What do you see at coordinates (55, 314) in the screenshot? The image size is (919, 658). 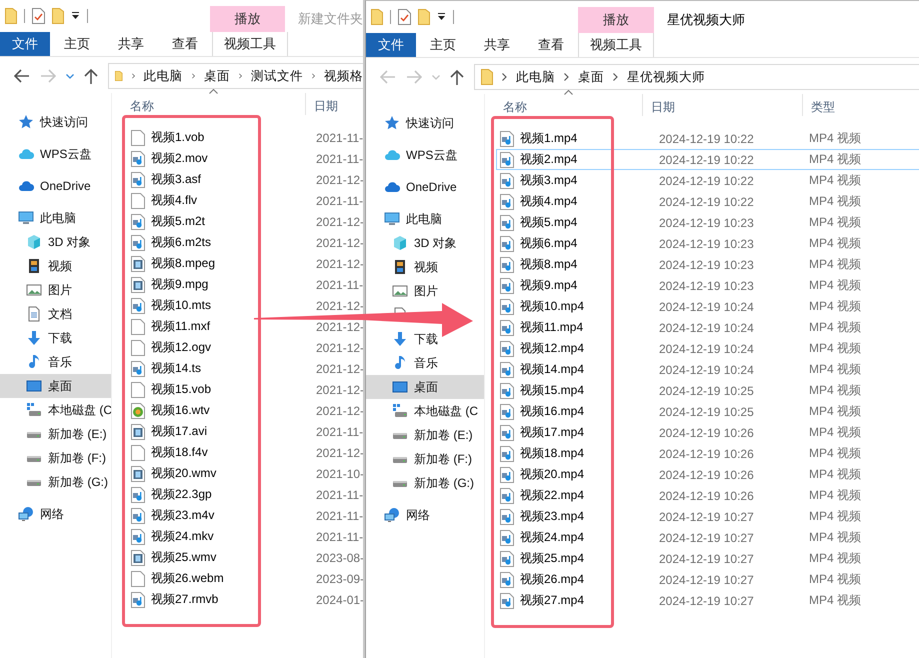 I see `sidebar-item: 文档` at bounding box center [55, 314].